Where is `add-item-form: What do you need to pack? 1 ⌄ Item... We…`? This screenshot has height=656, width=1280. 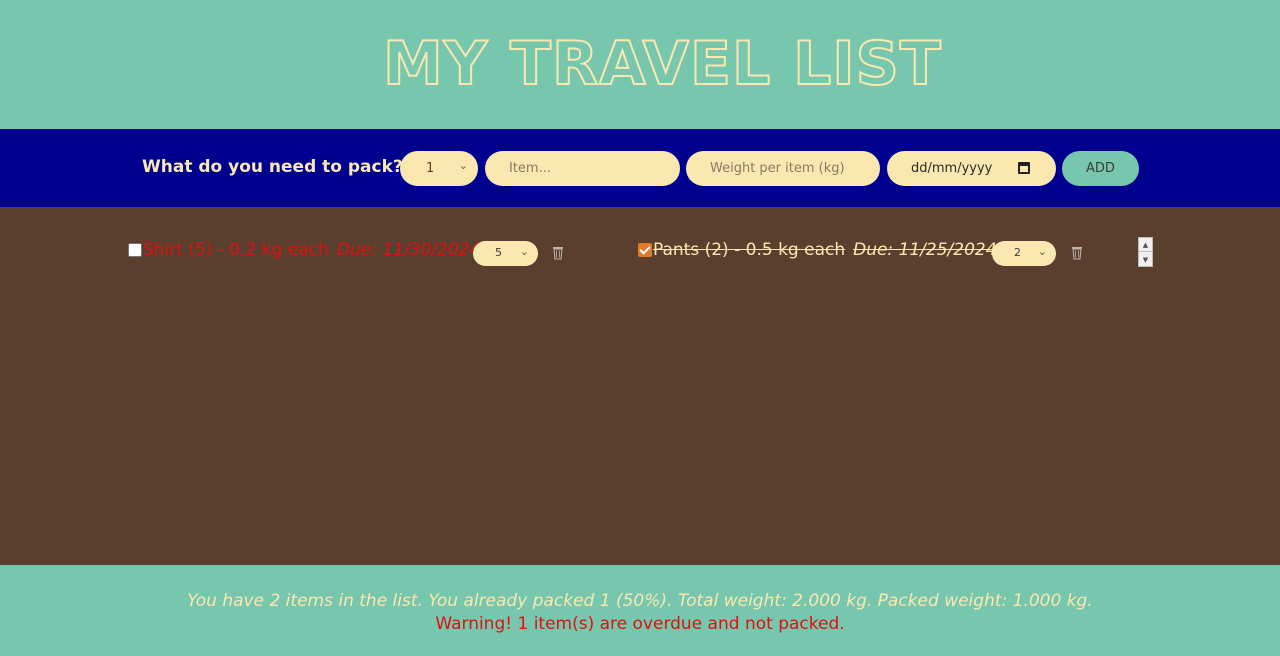
add-item-form: What do you need to pack? 1 ⌄ Item... We… is located at coordinates (640, 168).